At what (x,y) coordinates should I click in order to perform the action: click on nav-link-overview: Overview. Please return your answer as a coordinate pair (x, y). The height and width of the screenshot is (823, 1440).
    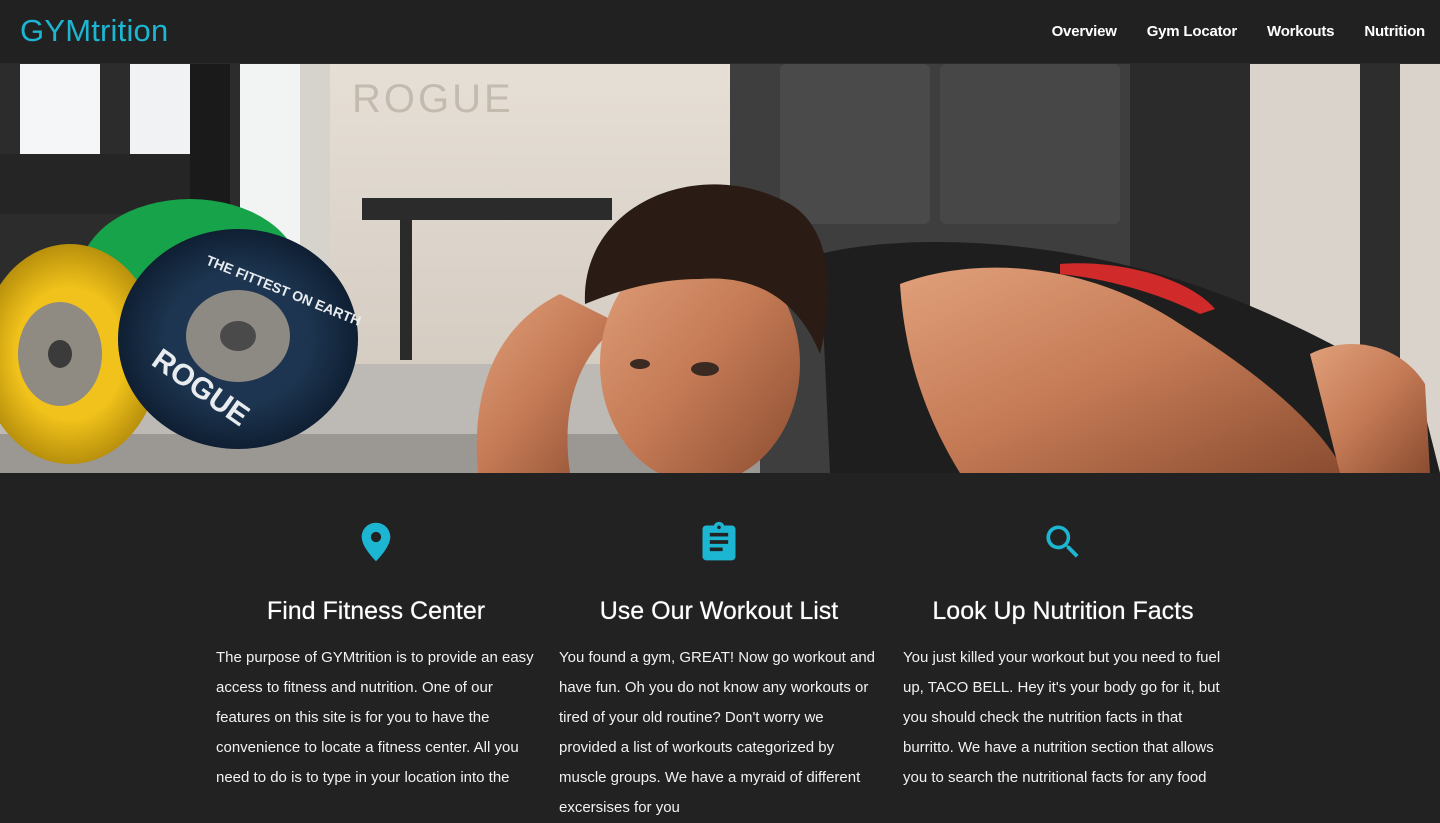
    Looking at the image, I should click on (1084, 31).